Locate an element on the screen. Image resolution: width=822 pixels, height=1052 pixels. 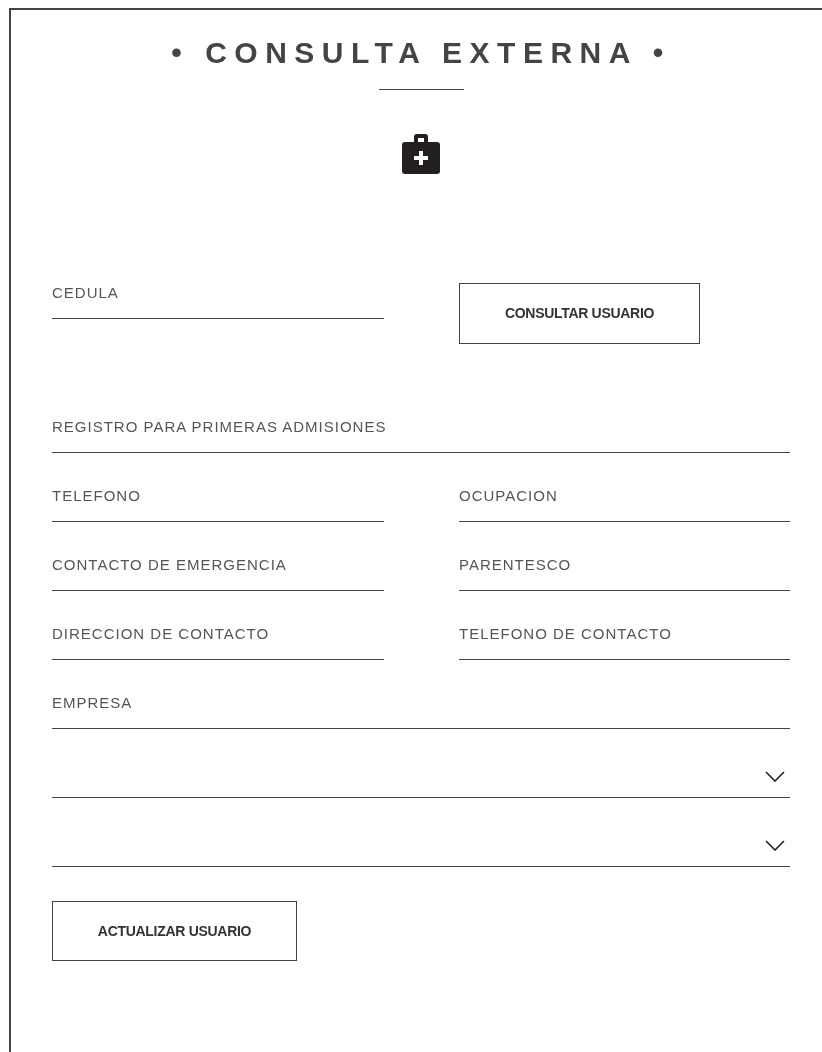
text-field: EMPRESA is located at coordinates (421, 703).